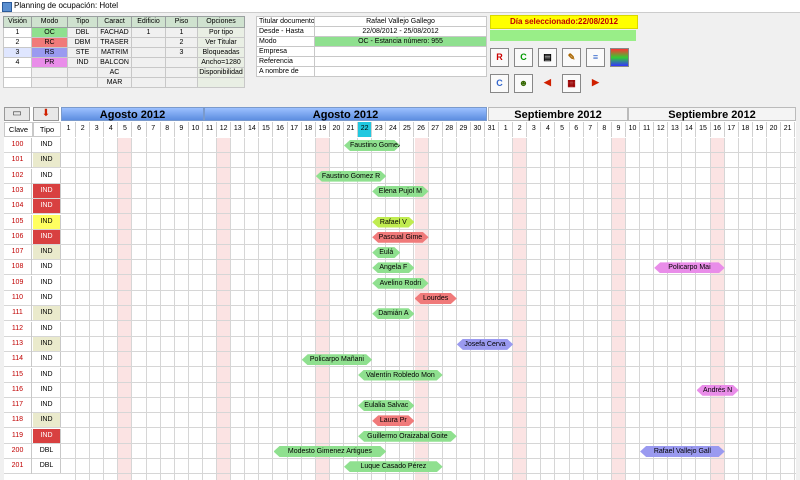 This screenshot has width=800, height=480. Describe the element at coordinates (46, 114) in the screenshot. I see `scroll-down-button: ⬇` at that location.